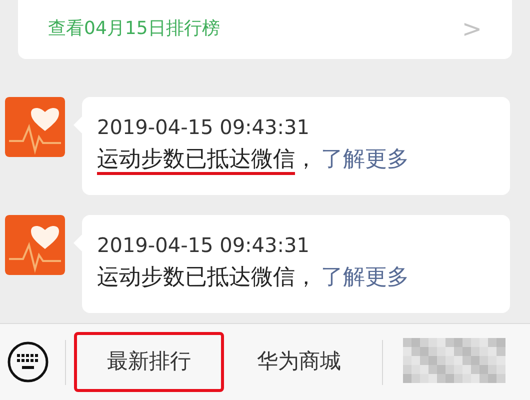 The height and width of the screenshot is (400, 530). Describe the element at coordinates (149, 362) in the screenshot. I see `menu-button: 最新排行` at that location.